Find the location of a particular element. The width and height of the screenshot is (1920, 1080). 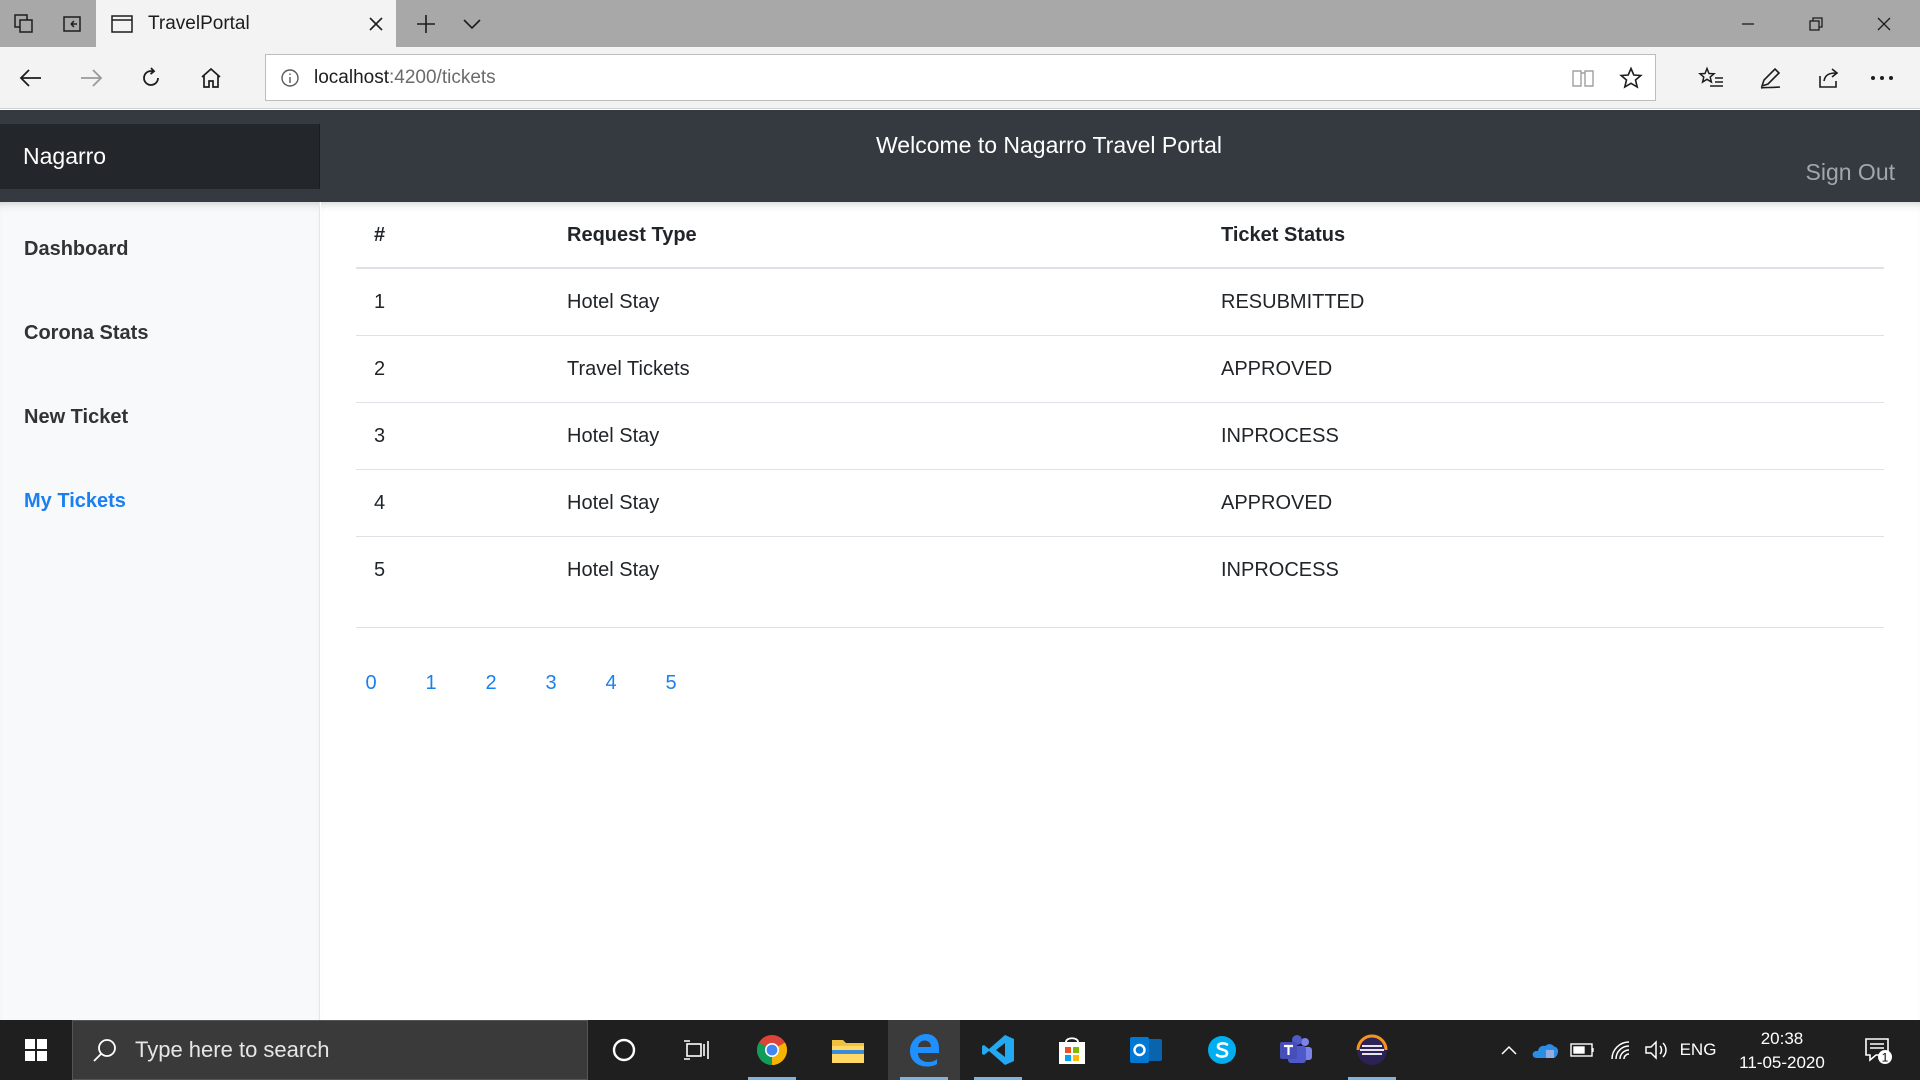

taskbar-clock: 20:38 11-05-2020 is located at coordinates (1782, 1051).